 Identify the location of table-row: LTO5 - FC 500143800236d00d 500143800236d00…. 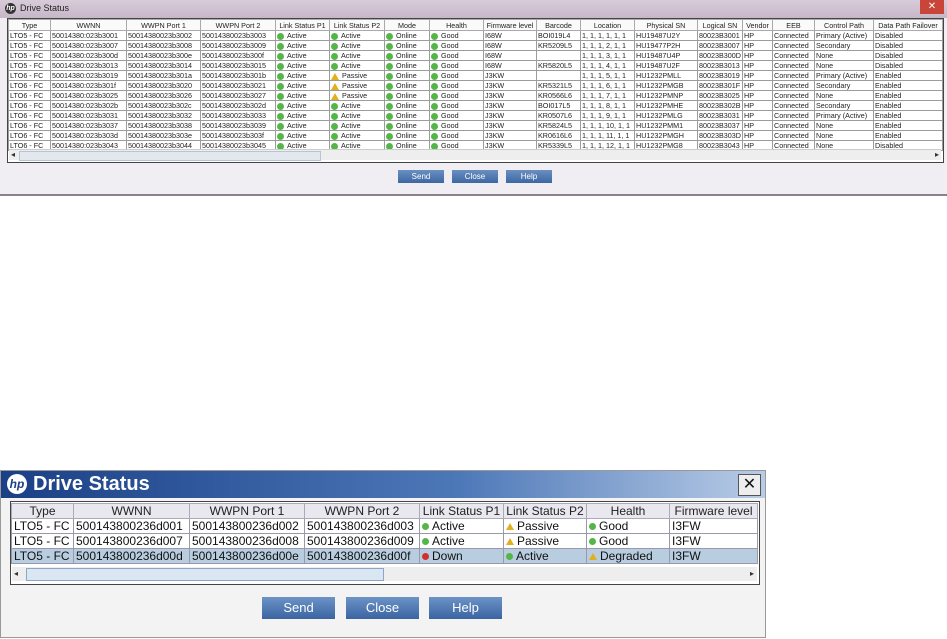
(384, 556).